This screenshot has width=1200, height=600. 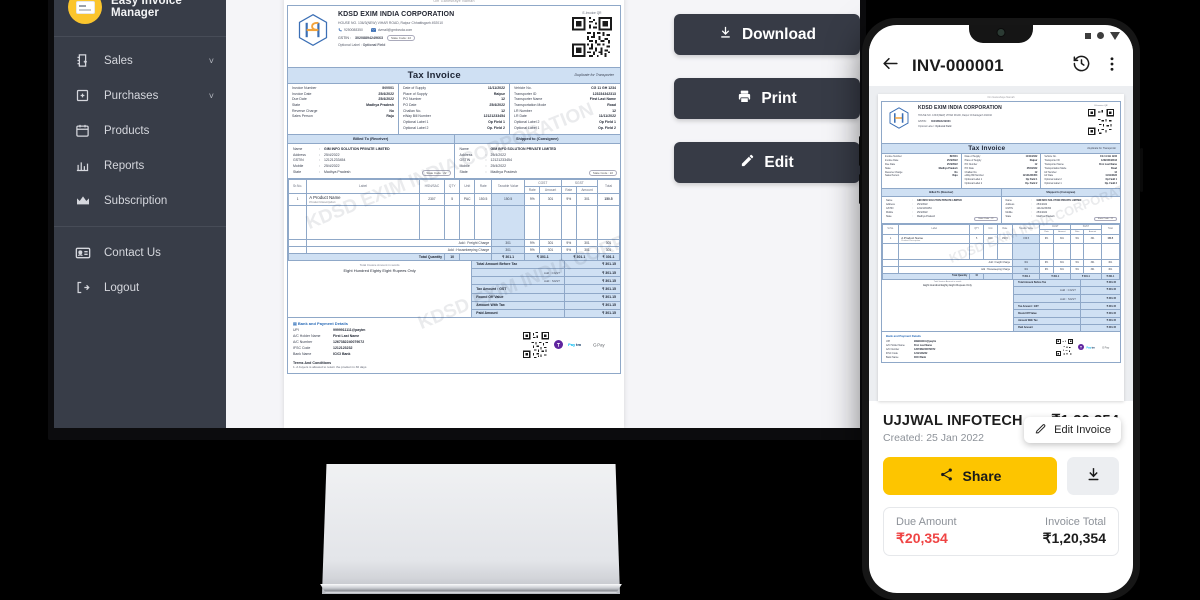 What do you see at coordinates (926, 276) in the screenshot?
I see `total-quantity-label: Total Quantity` at bounding box center [926, 276].